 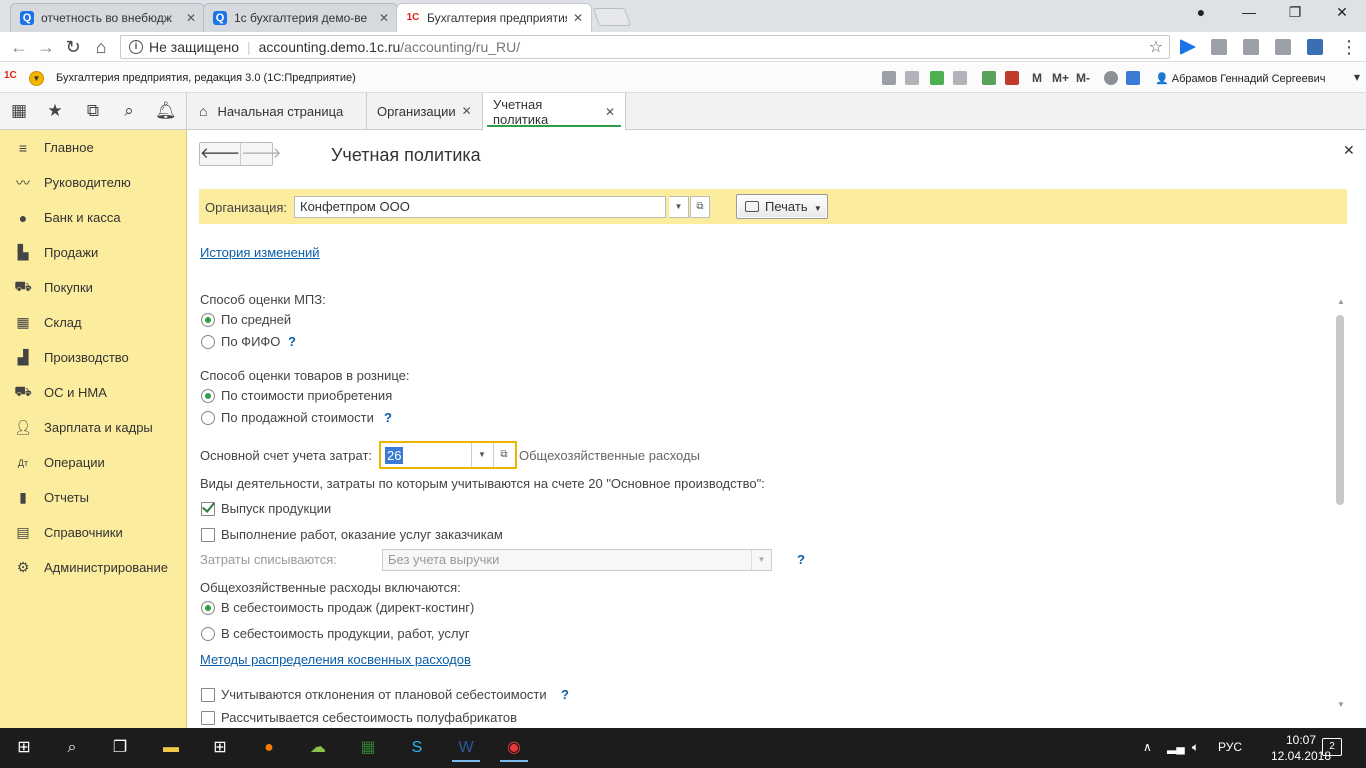 What do you see at coordinates (318, 748) in the screenshot?
I see `cloud-app-icon: ☁` at bounding box center [318, 748].